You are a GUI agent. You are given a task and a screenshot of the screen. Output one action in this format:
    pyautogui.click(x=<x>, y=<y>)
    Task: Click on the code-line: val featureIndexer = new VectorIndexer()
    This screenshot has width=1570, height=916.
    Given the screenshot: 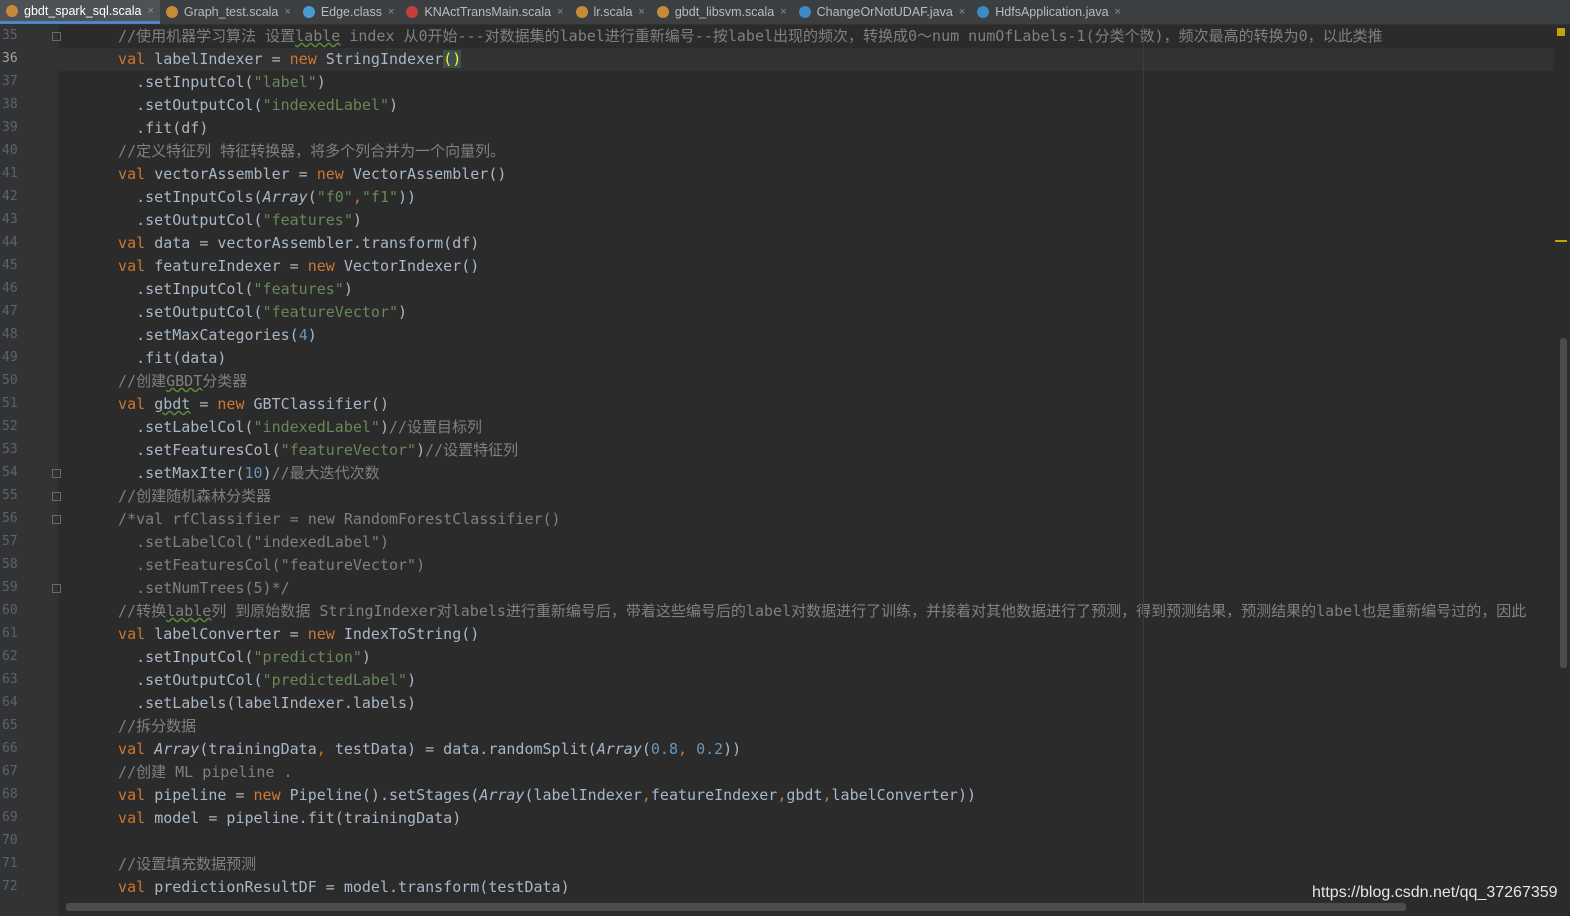 What is the action you would take?
    pyautogui.click(x=289, y=266)
    